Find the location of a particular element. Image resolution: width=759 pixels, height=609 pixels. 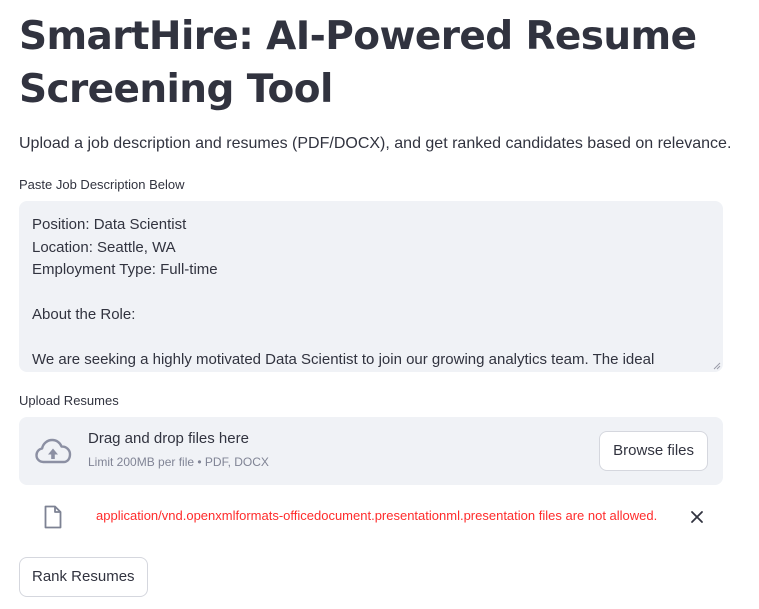

file-icon is located at coordinates (53, 517).